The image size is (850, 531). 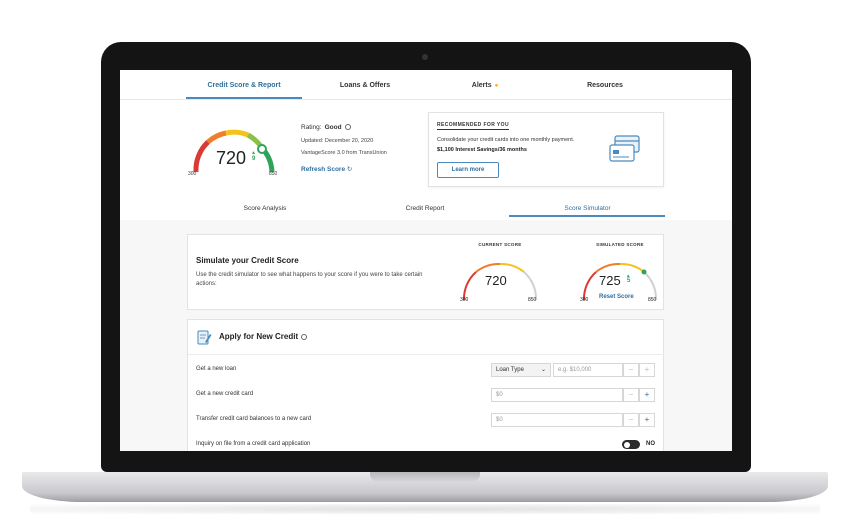 I want to click on tab-resources: Resources, so click(x=605, y=85).